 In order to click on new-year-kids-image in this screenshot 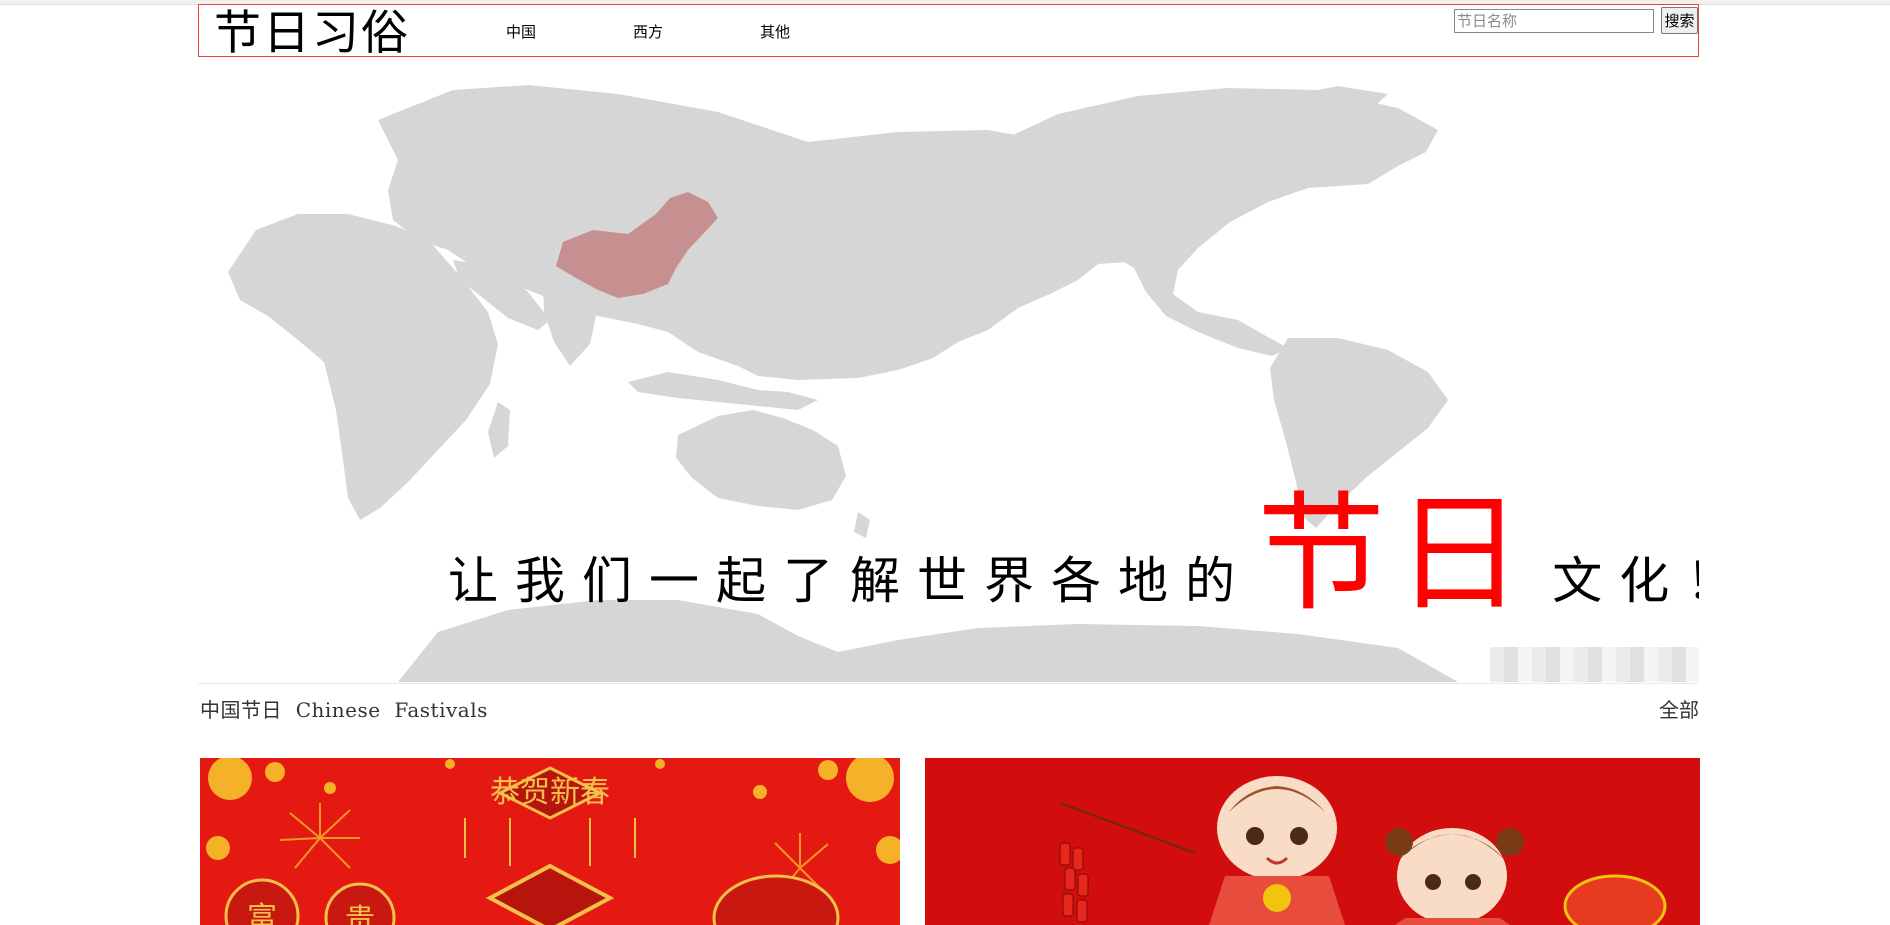, I will do `click(1312, 841)`.